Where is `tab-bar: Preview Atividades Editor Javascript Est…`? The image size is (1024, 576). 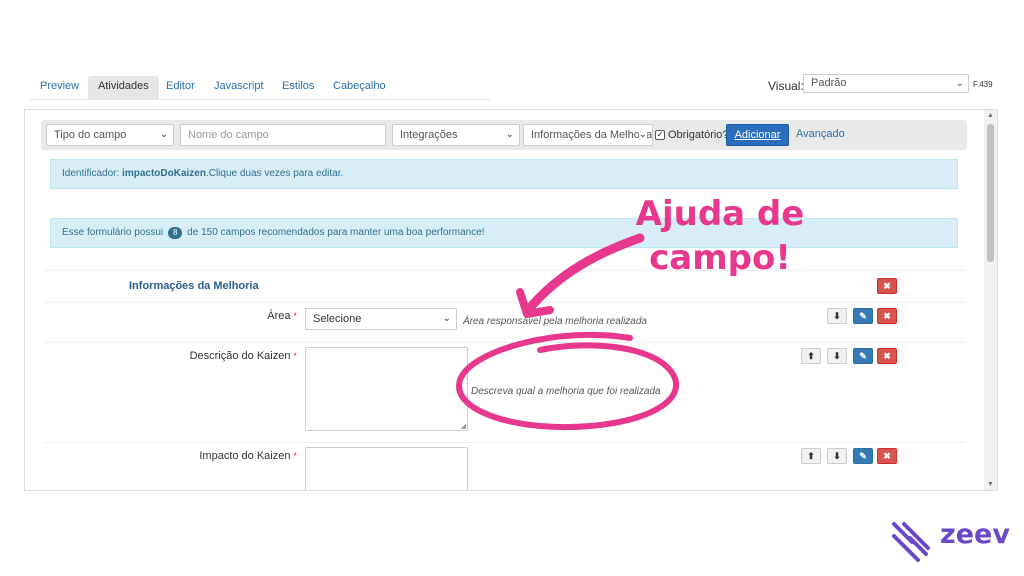 tab-bar: Preview Atividades Editor Javascript Est… is located at coordinates (260, 88).